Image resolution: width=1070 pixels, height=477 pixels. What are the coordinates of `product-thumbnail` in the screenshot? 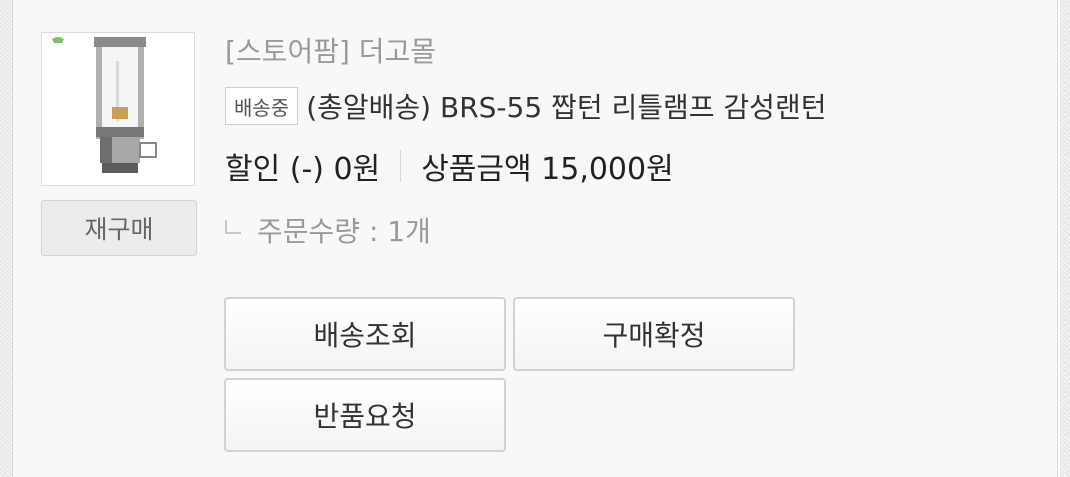 It's located at (118, 109).